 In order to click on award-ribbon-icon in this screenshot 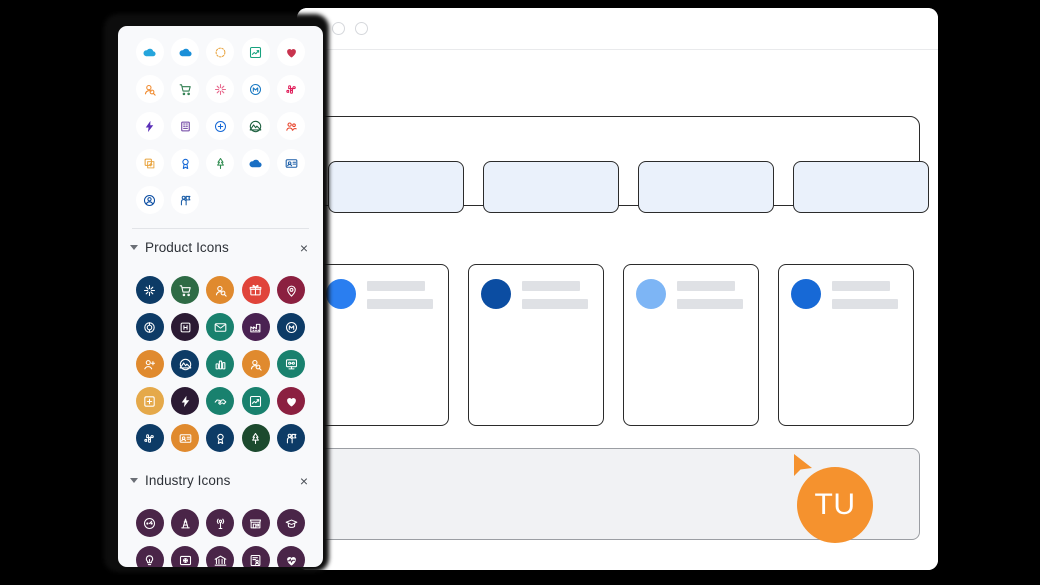, I will do `click(220, 438)`.